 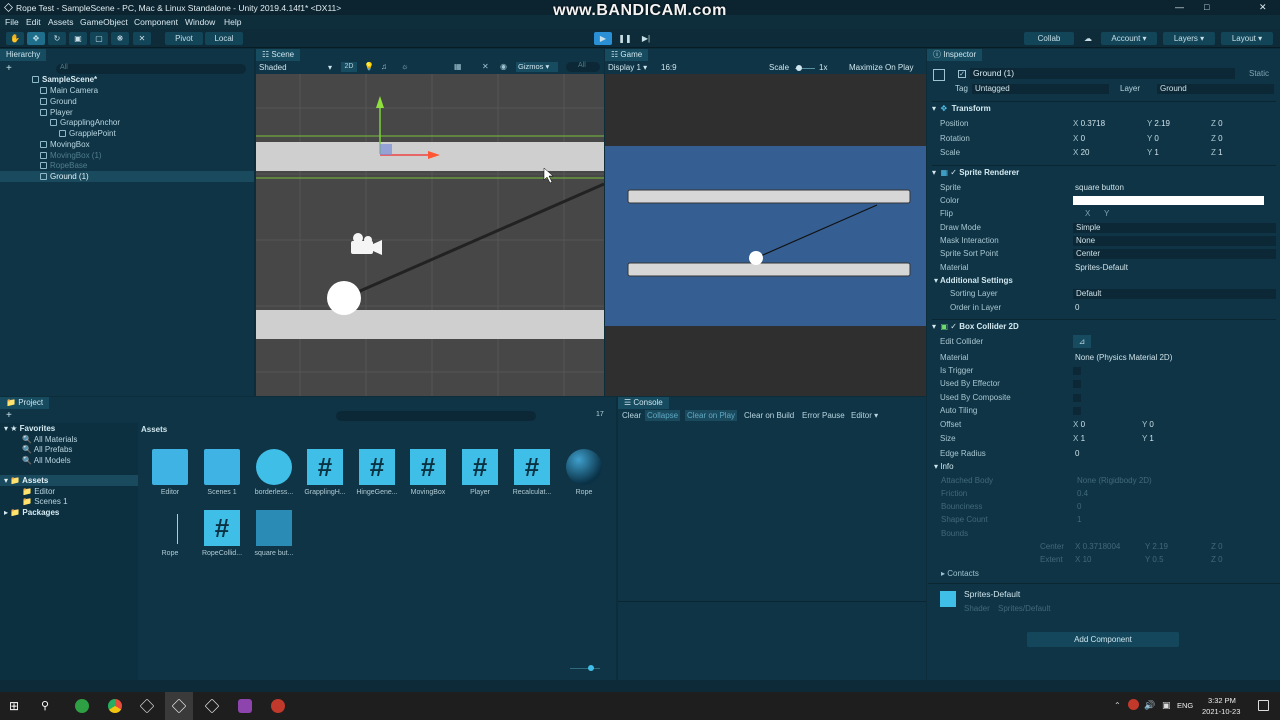 I want to click on composite-checkbox, so click(x=1077, y=398).